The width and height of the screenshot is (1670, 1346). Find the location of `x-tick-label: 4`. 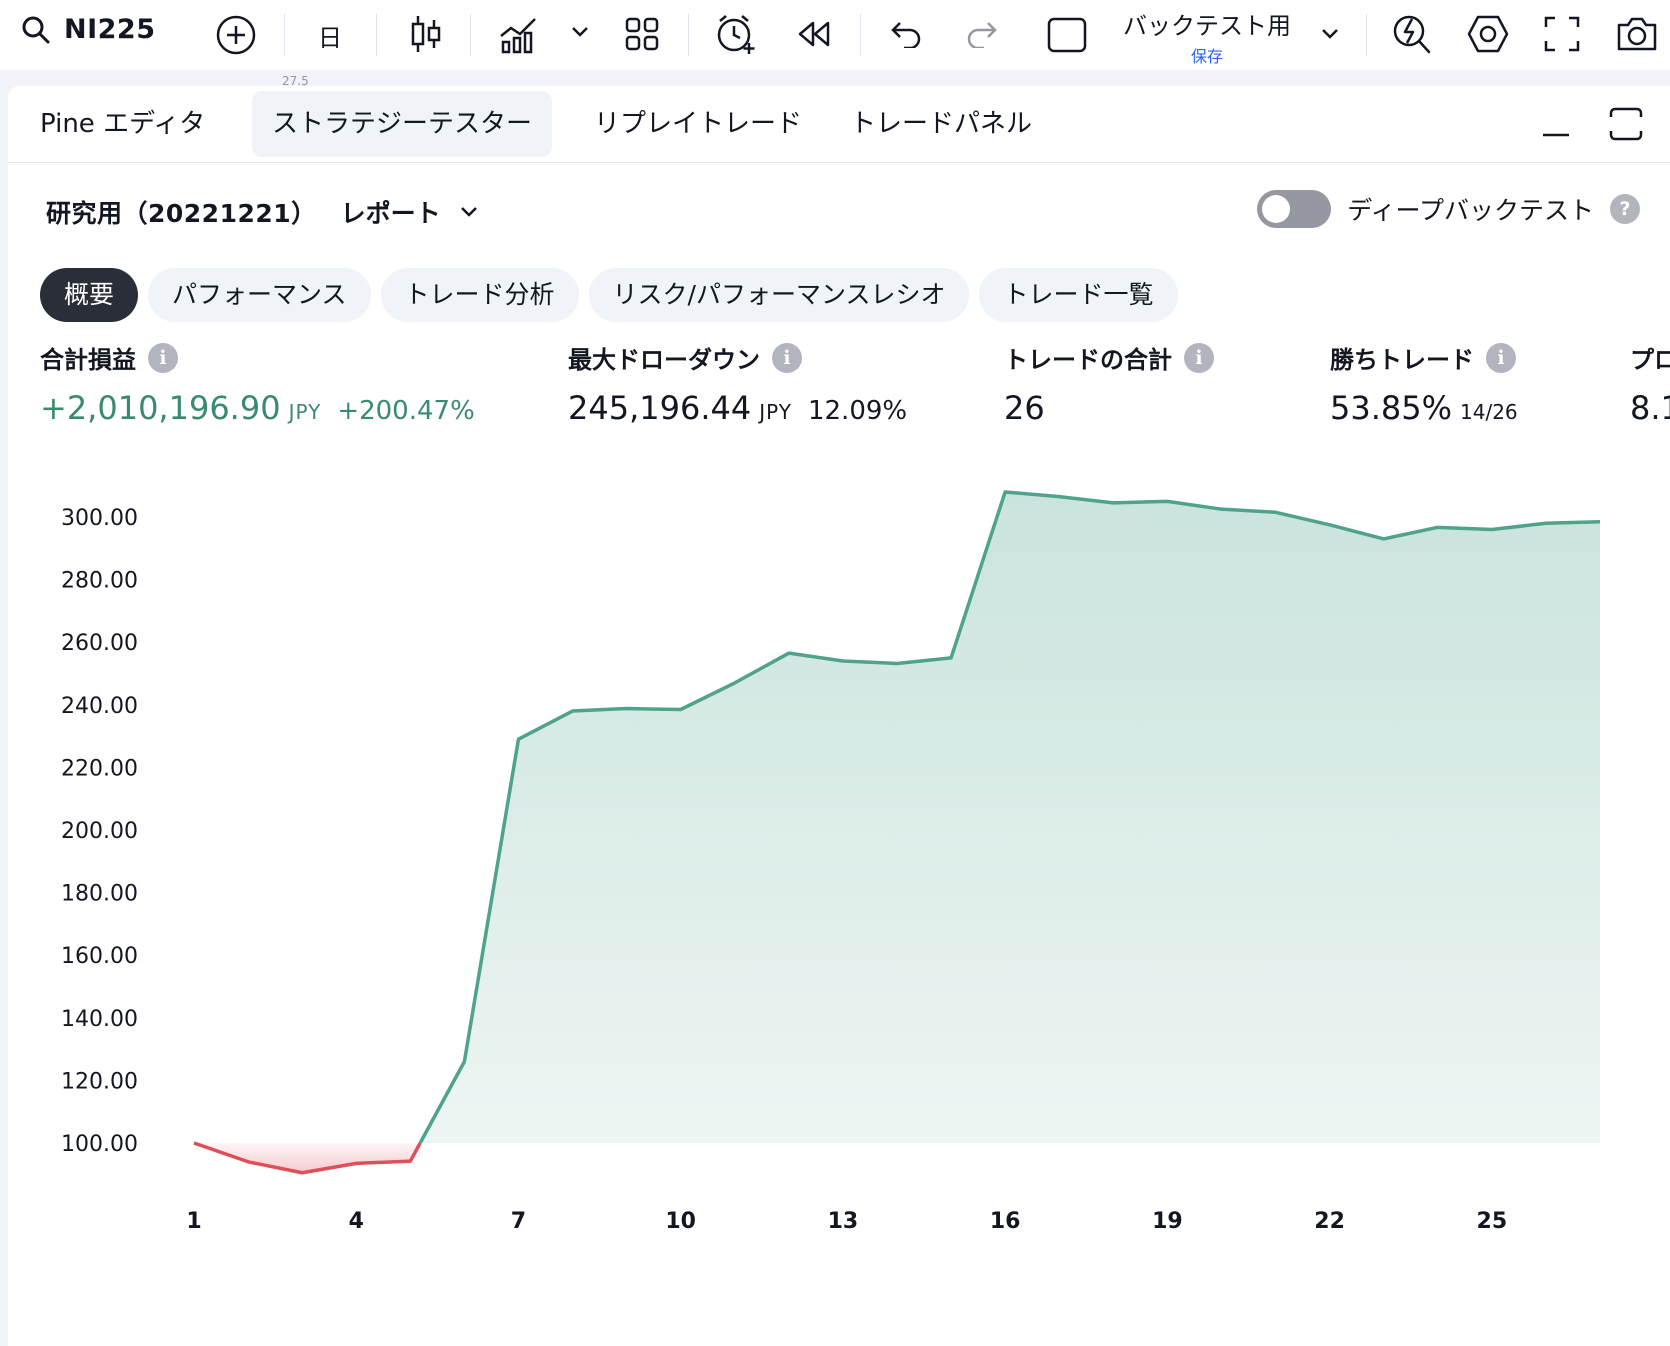

x-tick-label: 4 is located at coordinates (356, 1221).